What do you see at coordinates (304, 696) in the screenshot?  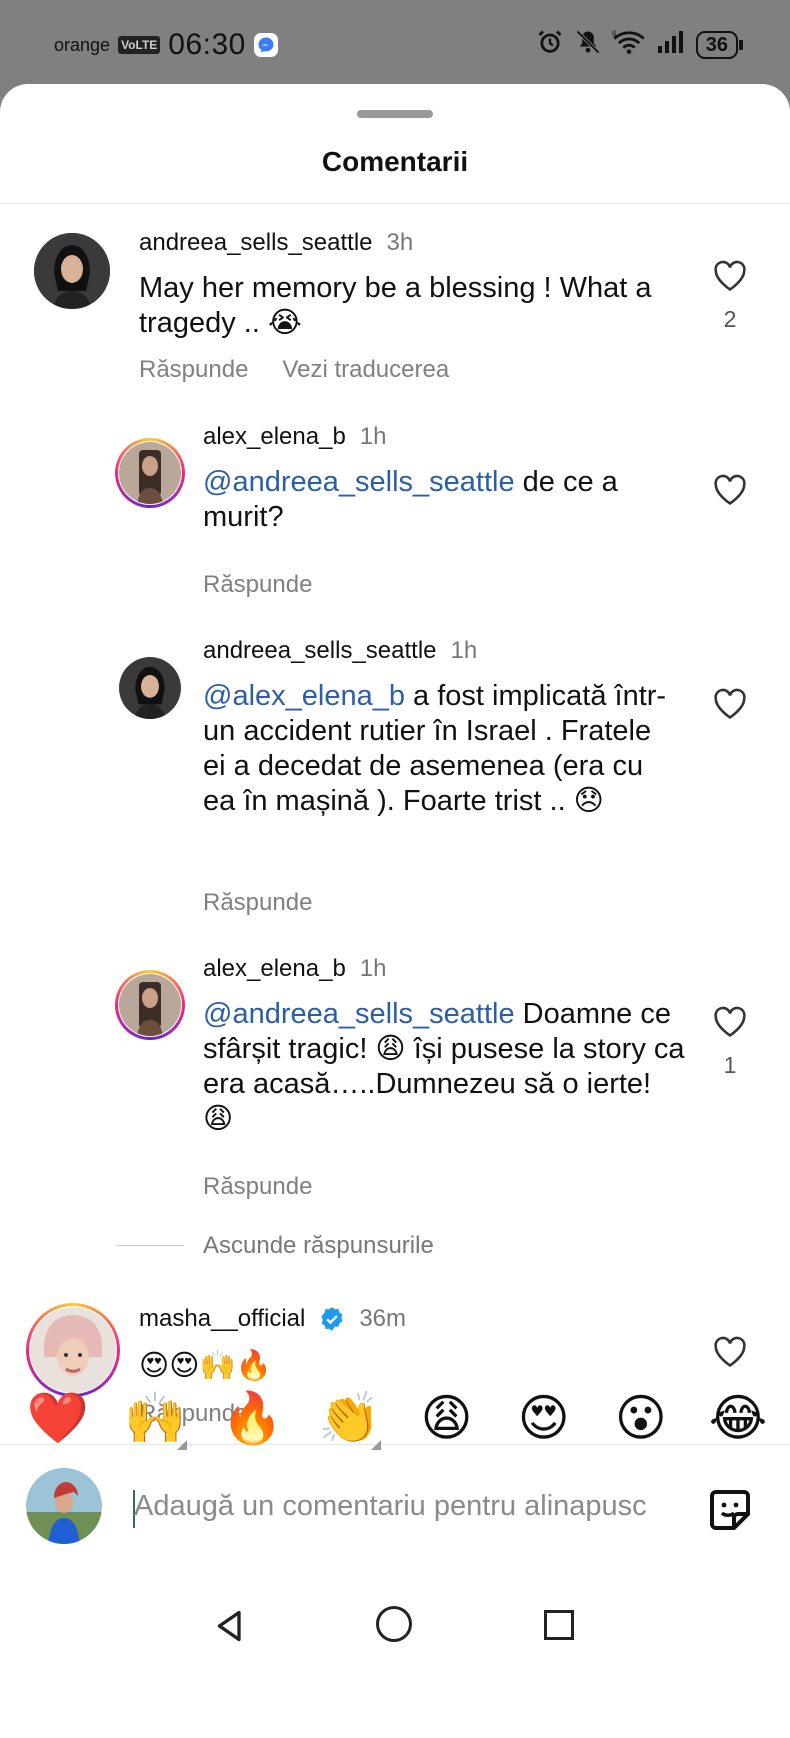 I see `mention-link: @alex_elena_b` at bounding box center [304, 696].